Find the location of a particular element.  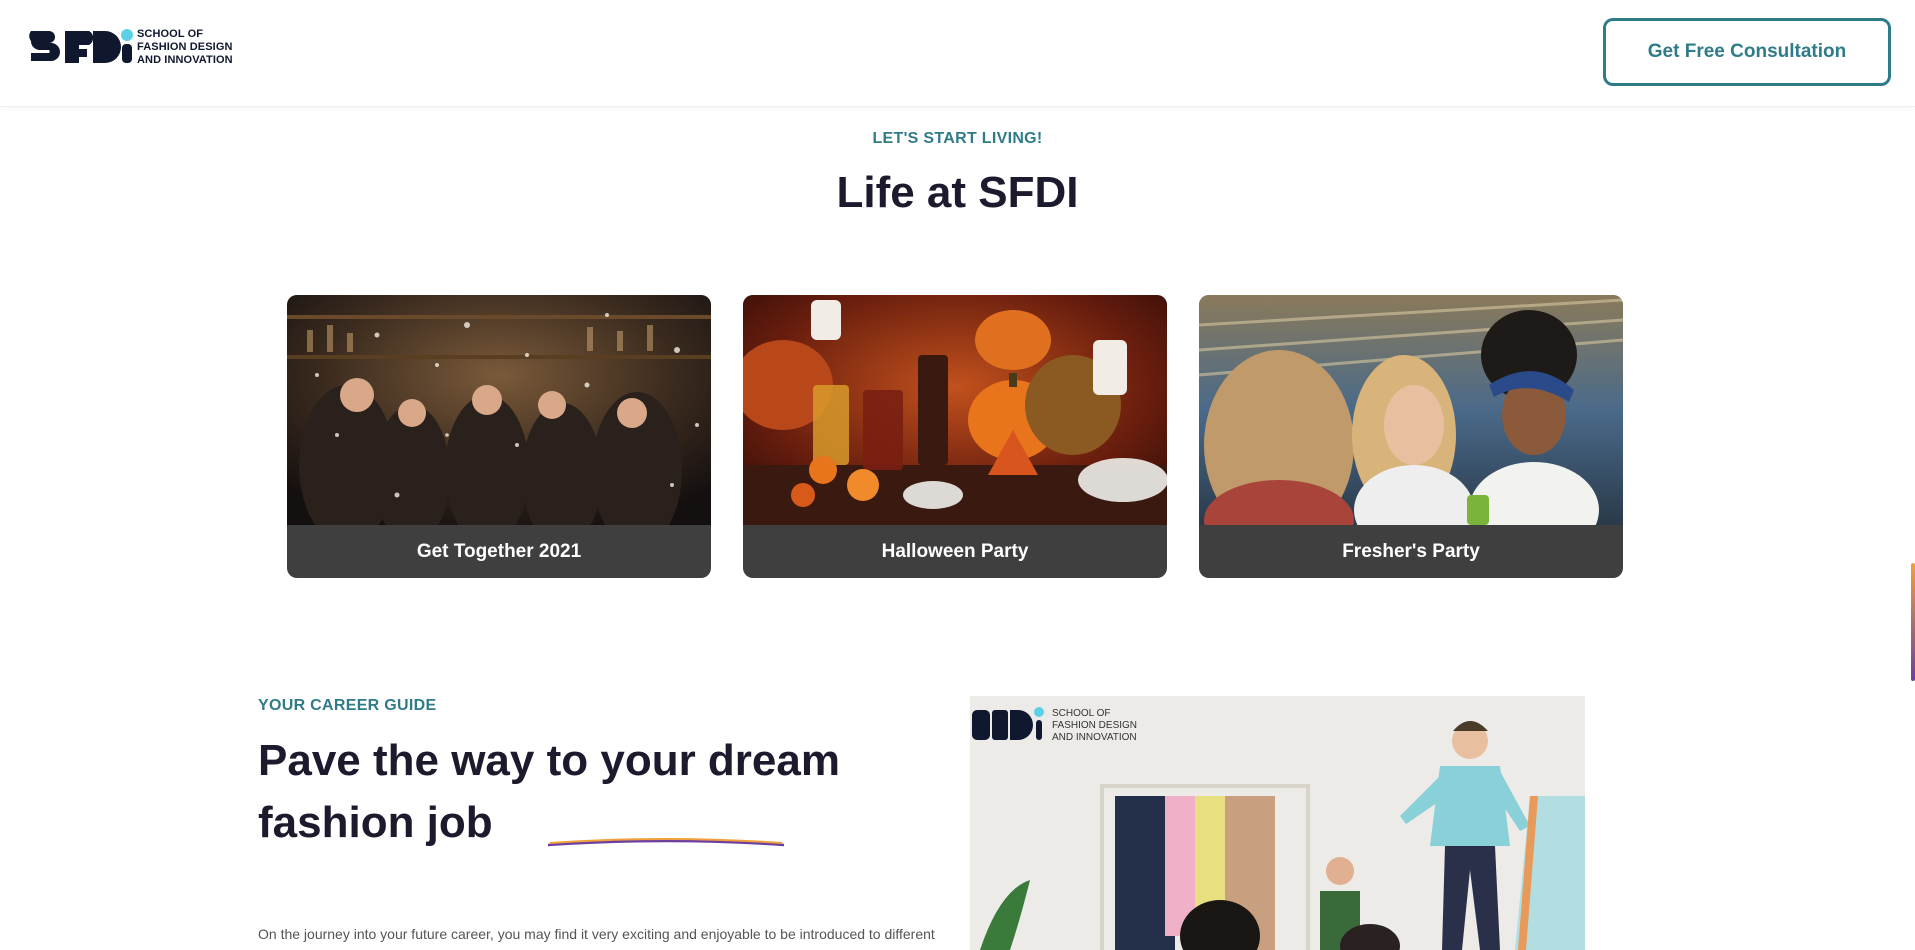

event-card-caption: Get Together 2021 is located at coordinates (499, 551).